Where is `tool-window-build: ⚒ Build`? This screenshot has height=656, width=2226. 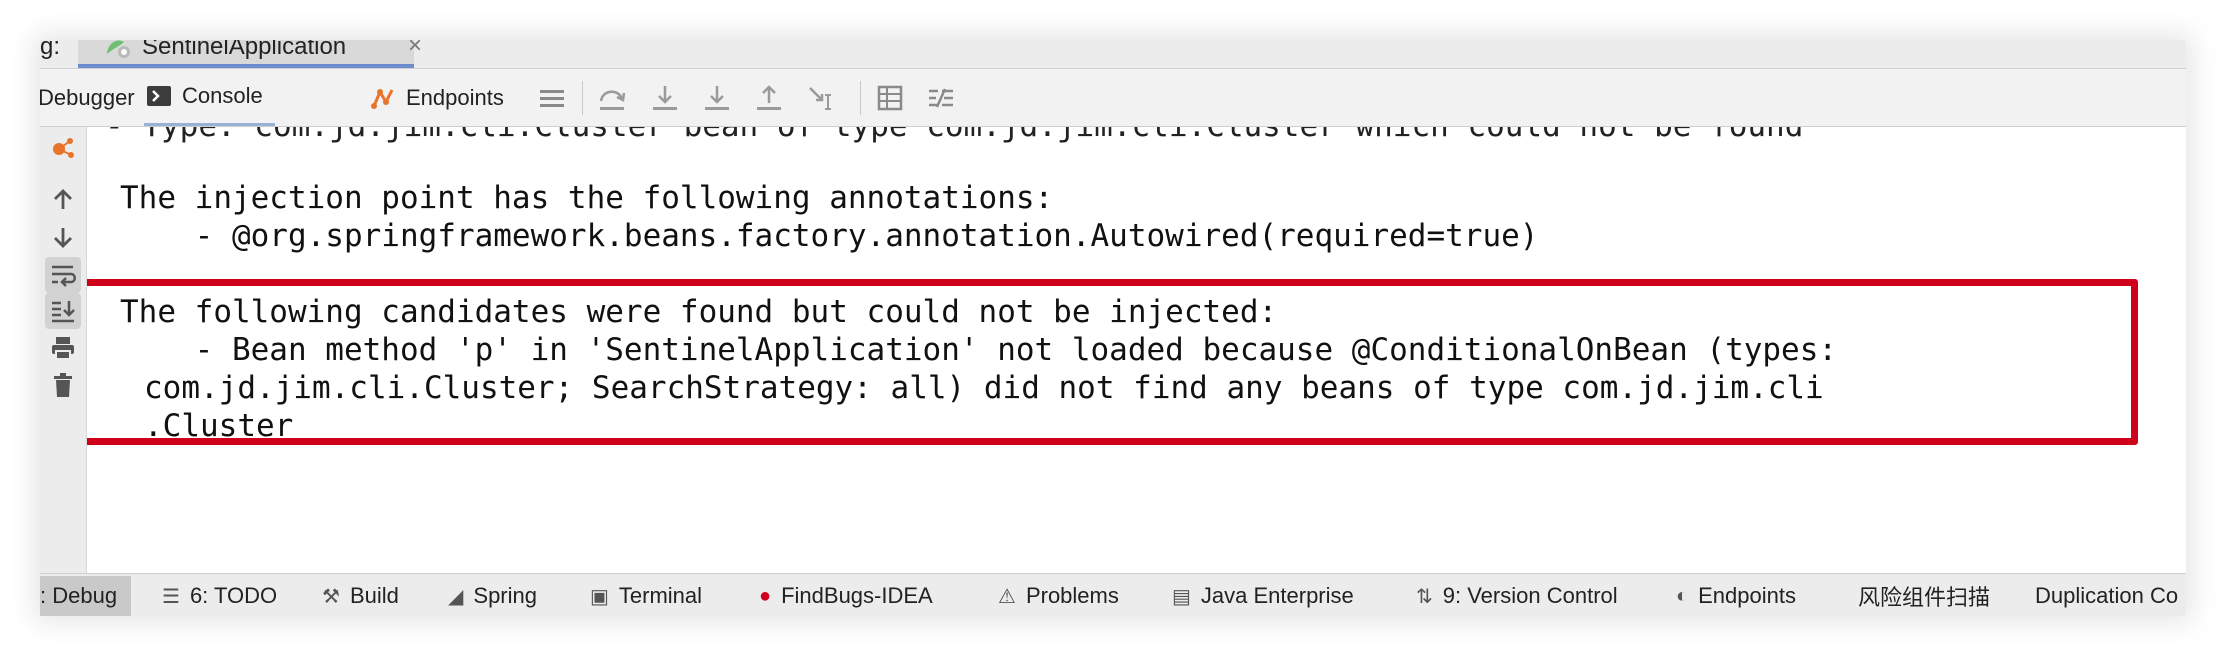 tool-window-build: ⚒ Build is located at coordinates (360, 596).